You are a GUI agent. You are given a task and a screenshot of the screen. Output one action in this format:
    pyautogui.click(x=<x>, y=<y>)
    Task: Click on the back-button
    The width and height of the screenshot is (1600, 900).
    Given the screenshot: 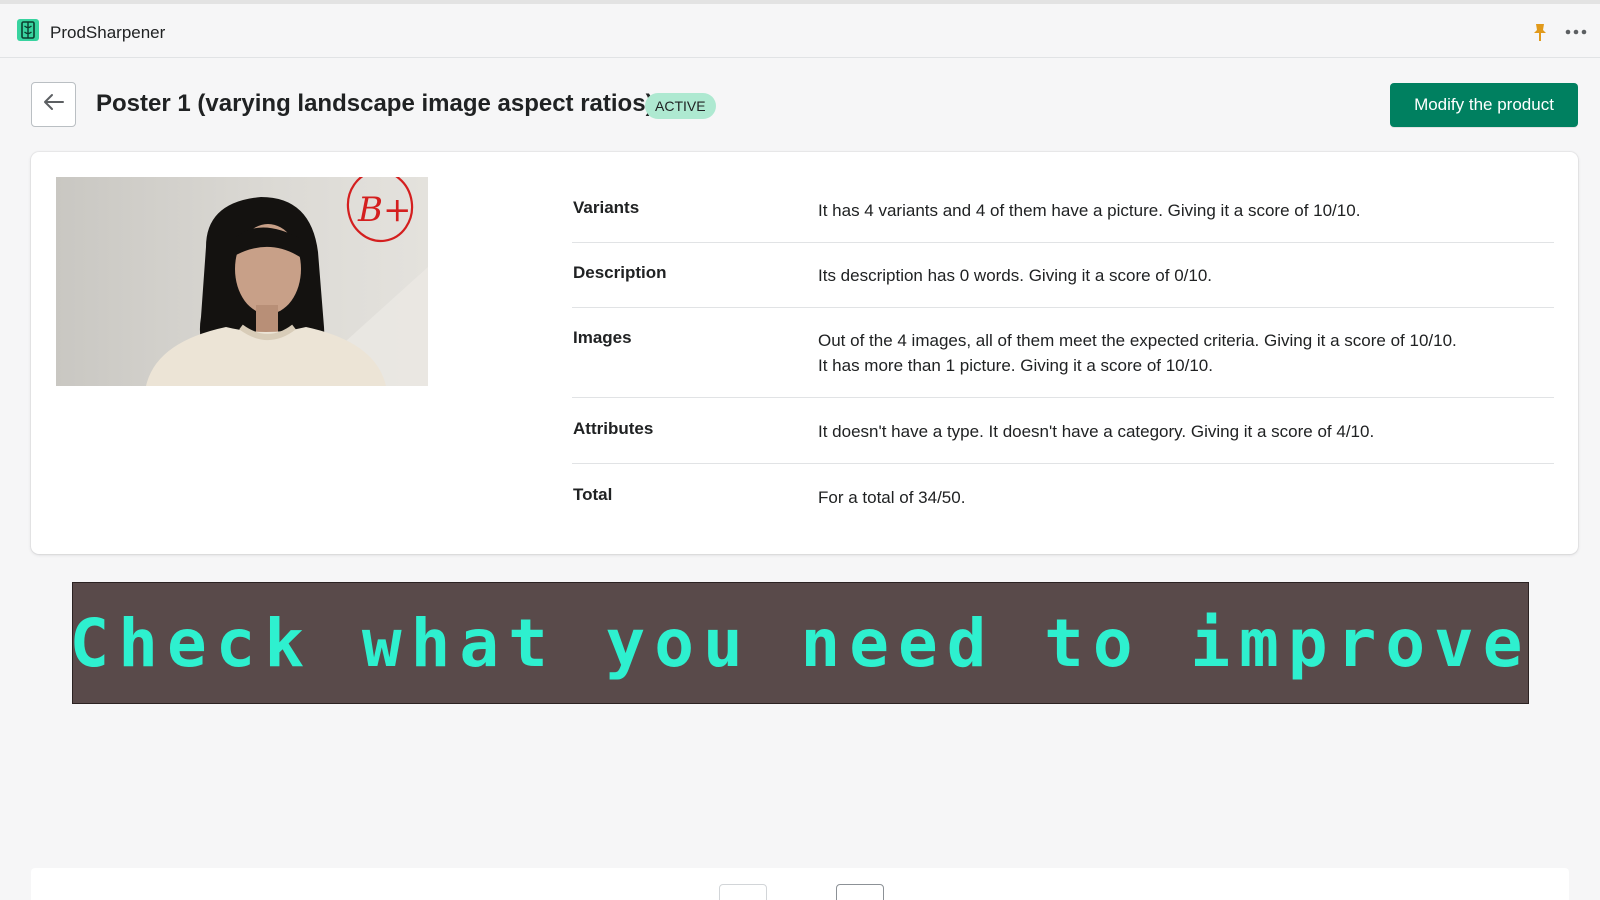 What is the action you would take?
    pyautogui.click(x=53, y=104)
    